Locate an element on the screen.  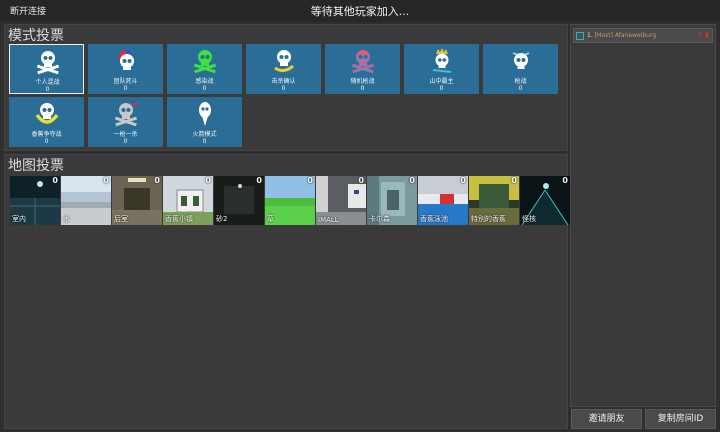
skull-crosshair-icon is located at coordinates (125, 114).